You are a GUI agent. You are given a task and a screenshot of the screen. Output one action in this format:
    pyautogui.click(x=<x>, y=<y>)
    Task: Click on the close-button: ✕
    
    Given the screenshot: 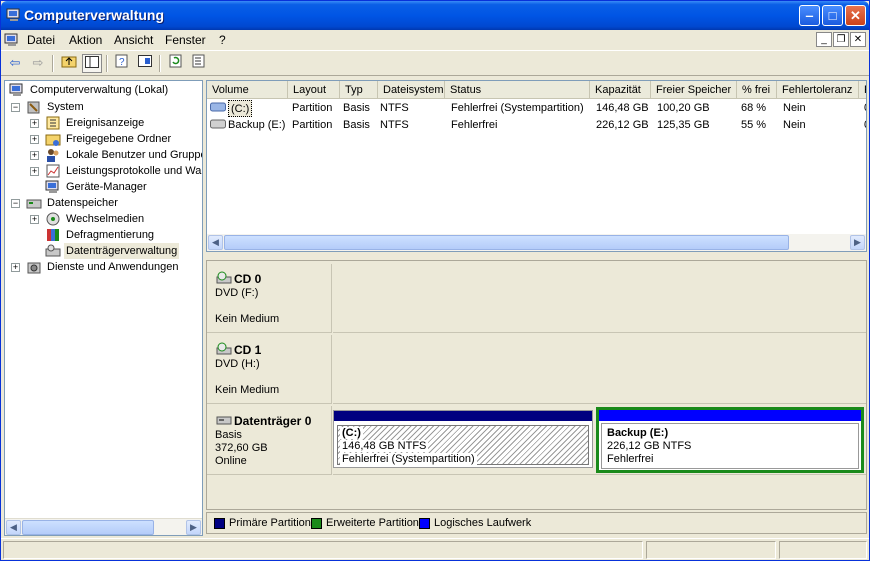 What is the action you would take?
    pyautogui.click(x=855, y=15)
    